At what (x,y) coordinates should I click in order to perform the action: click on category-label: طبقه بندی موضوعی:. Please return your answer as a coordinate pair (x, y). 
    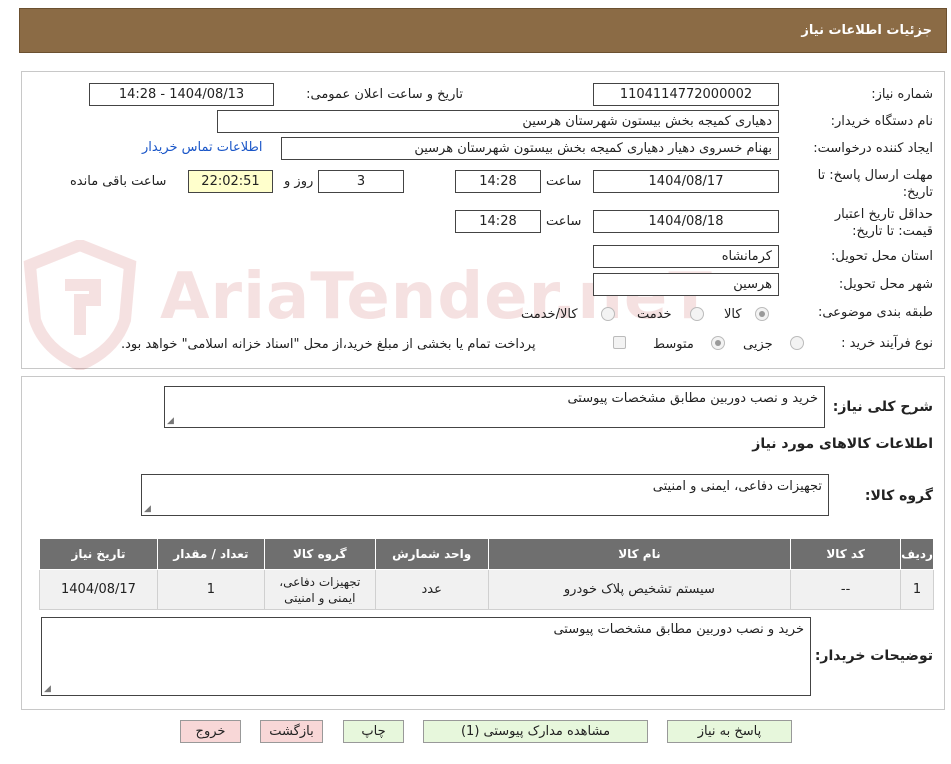
    Looking at the image, I should click on (875, 312).